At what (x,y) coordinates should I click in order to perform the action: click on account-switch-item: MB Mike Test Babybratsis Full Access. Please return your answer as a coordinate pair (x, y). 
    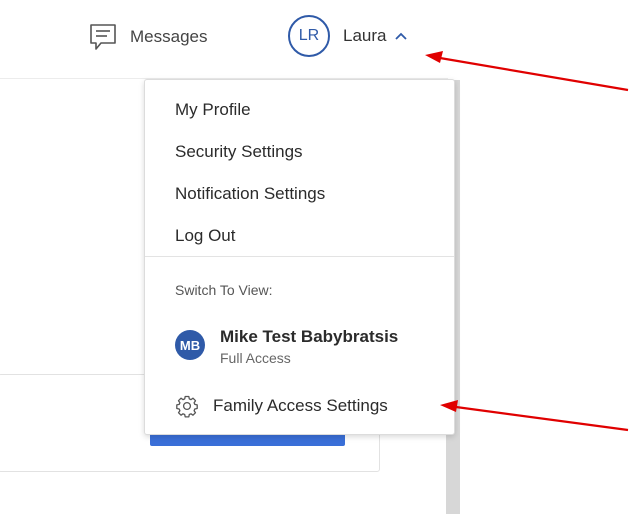
    Looking at the image, I should click on (286, 346).